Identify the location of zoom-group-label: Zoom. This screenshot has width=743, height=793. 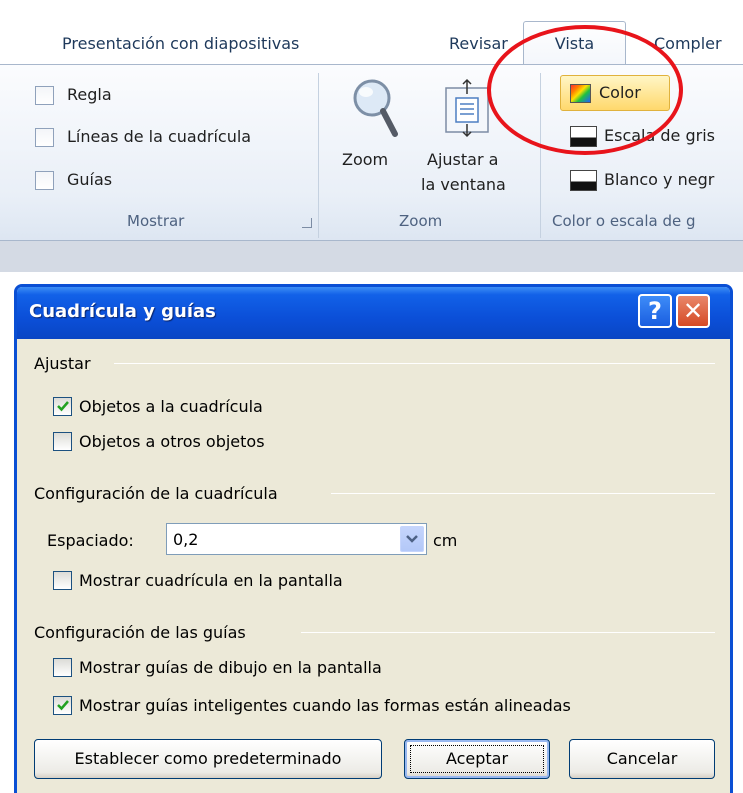
(421, 221).